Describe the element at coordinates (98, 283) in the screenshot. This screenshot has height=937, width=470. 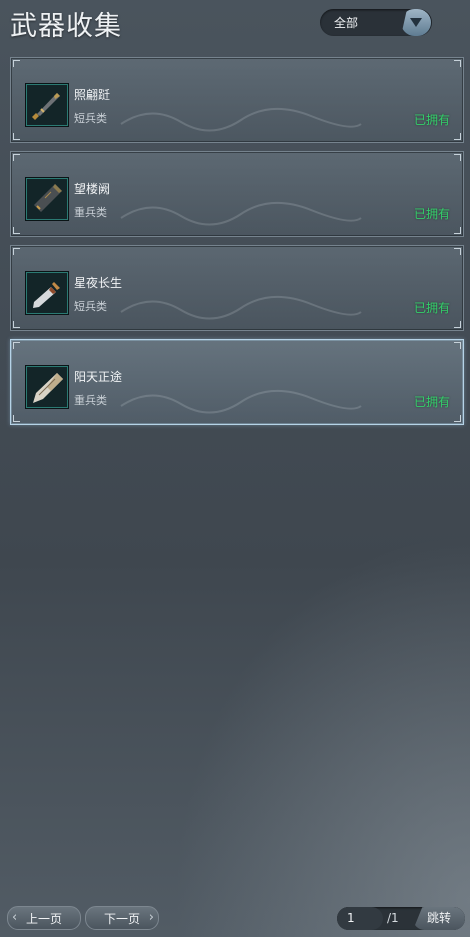
I see `weapon-name: 星夜长生` at that location.